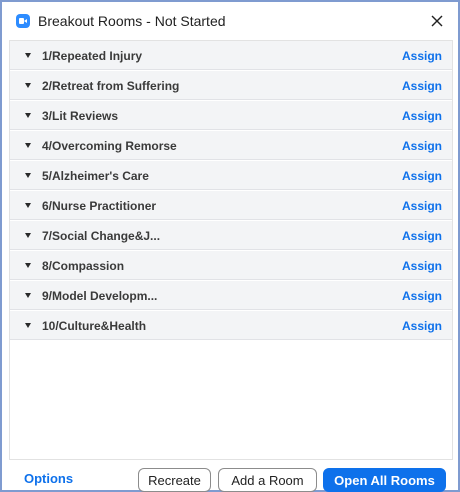 Image resolution: width=460 pixels, height=492 pixels. Describe the element at coordinates (231, 145) in the screenshot. I see `room-row: 4/Overcoming Remorse Assign` at that location.